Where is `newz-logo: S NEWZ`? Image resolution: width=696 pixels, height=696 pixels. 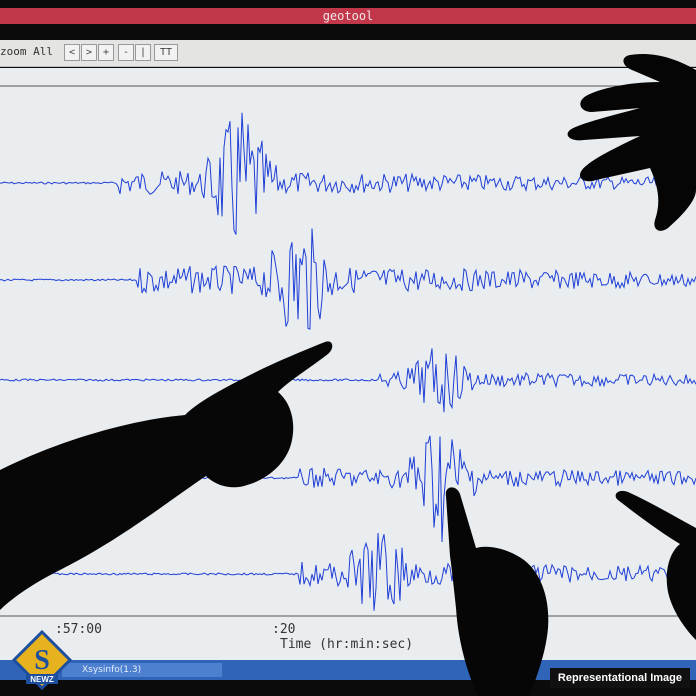
newz-logo: S NEWZ is located at coordinates (42, 660).